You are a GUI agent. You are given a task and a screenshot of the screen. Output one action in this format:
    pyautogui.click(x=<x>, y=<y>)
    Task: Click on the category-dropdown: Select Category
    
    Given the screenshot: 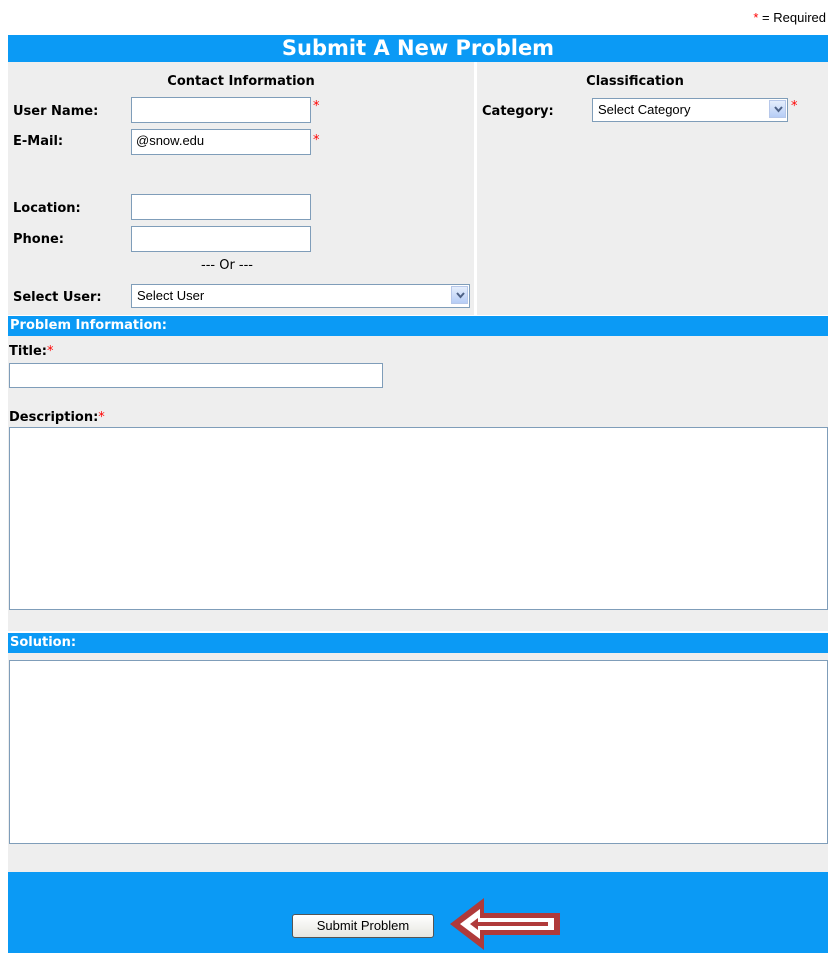 What is the action you would take?
    pyautogui.click(x=690, y=110)
    